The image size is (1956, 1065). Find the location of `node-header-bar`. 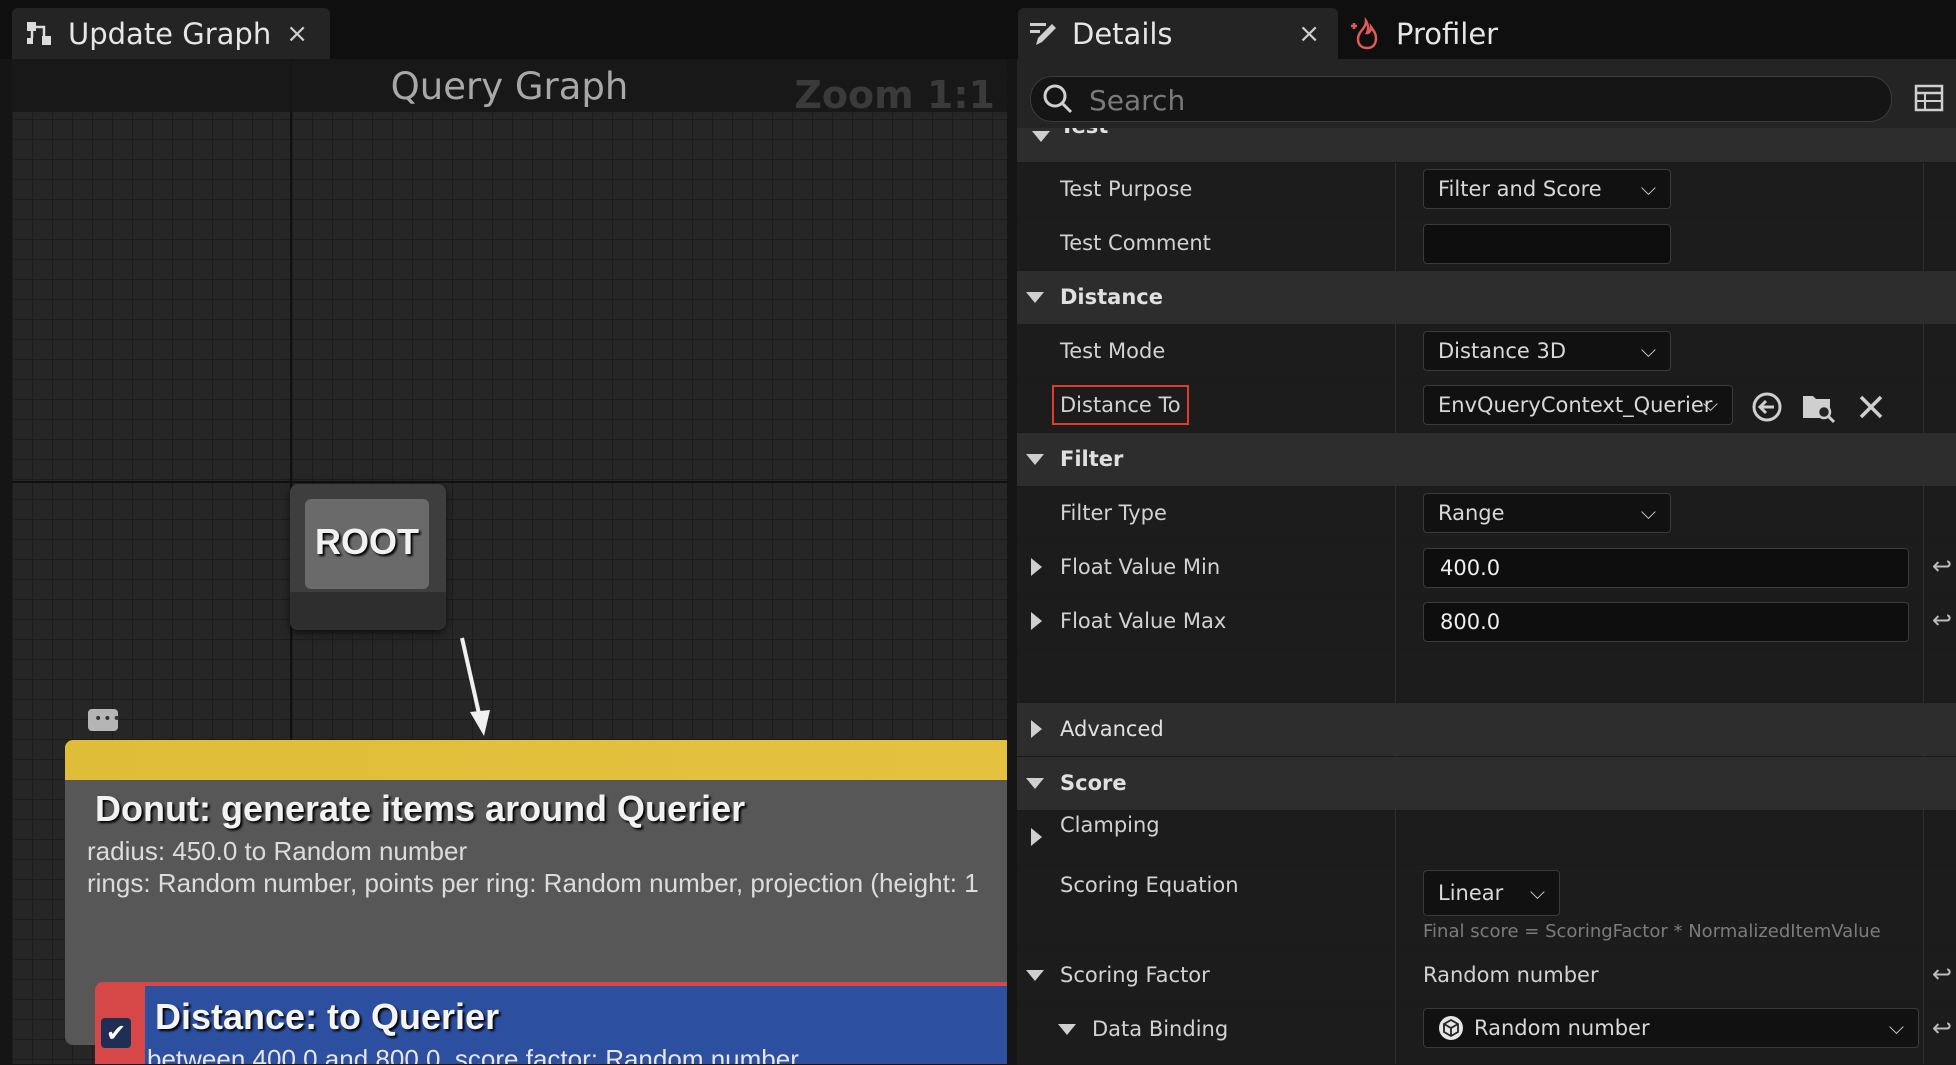

node-header-bar is located at coordinates (536, 760).